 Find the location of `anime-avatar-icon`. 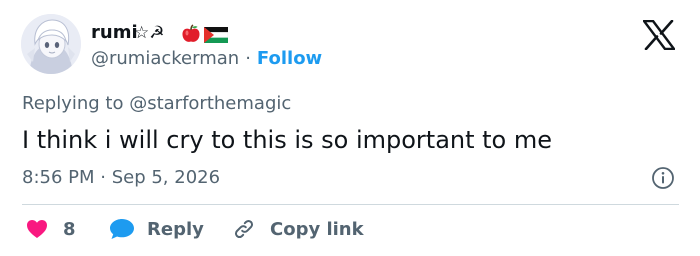

anime-avatar-icon is located at coordinates (51, 44).